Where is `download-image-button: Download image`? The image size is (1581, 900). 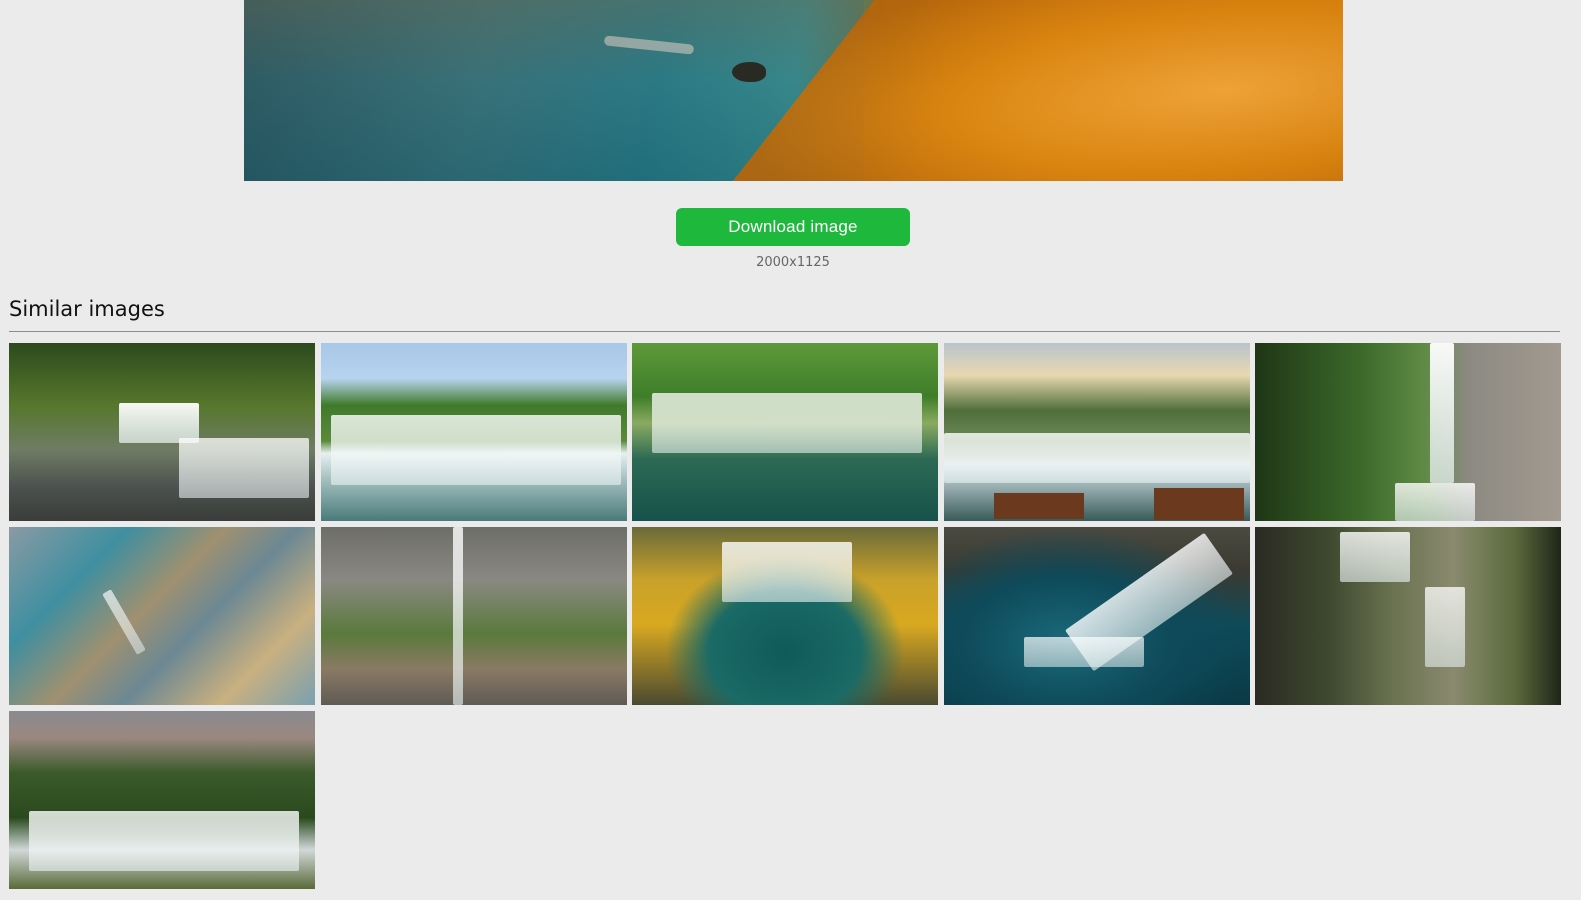
download-image-button: Download image is located at coordinates (793, 227).